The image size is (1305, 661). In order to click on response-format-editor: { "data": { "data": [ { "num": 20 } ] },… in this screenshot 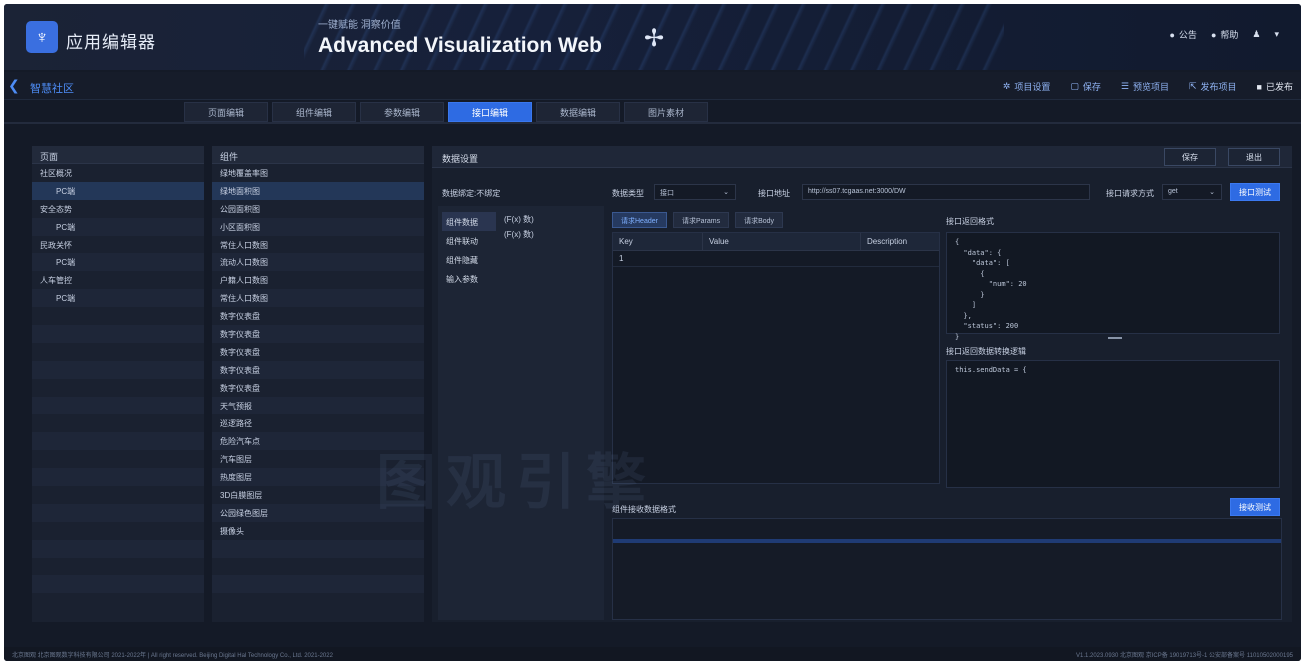, I will do `click(1113, 286)`.